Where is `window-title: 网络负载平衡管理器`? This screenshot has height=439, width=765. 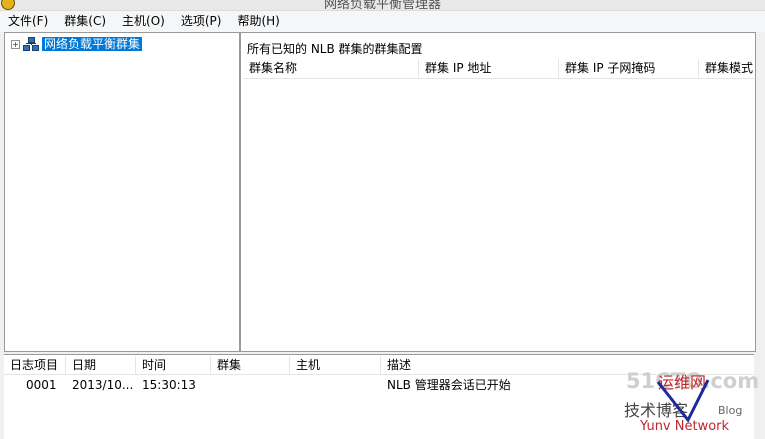
window-title: 网络负载平衡管理器 is located at coordinates (382, 5).